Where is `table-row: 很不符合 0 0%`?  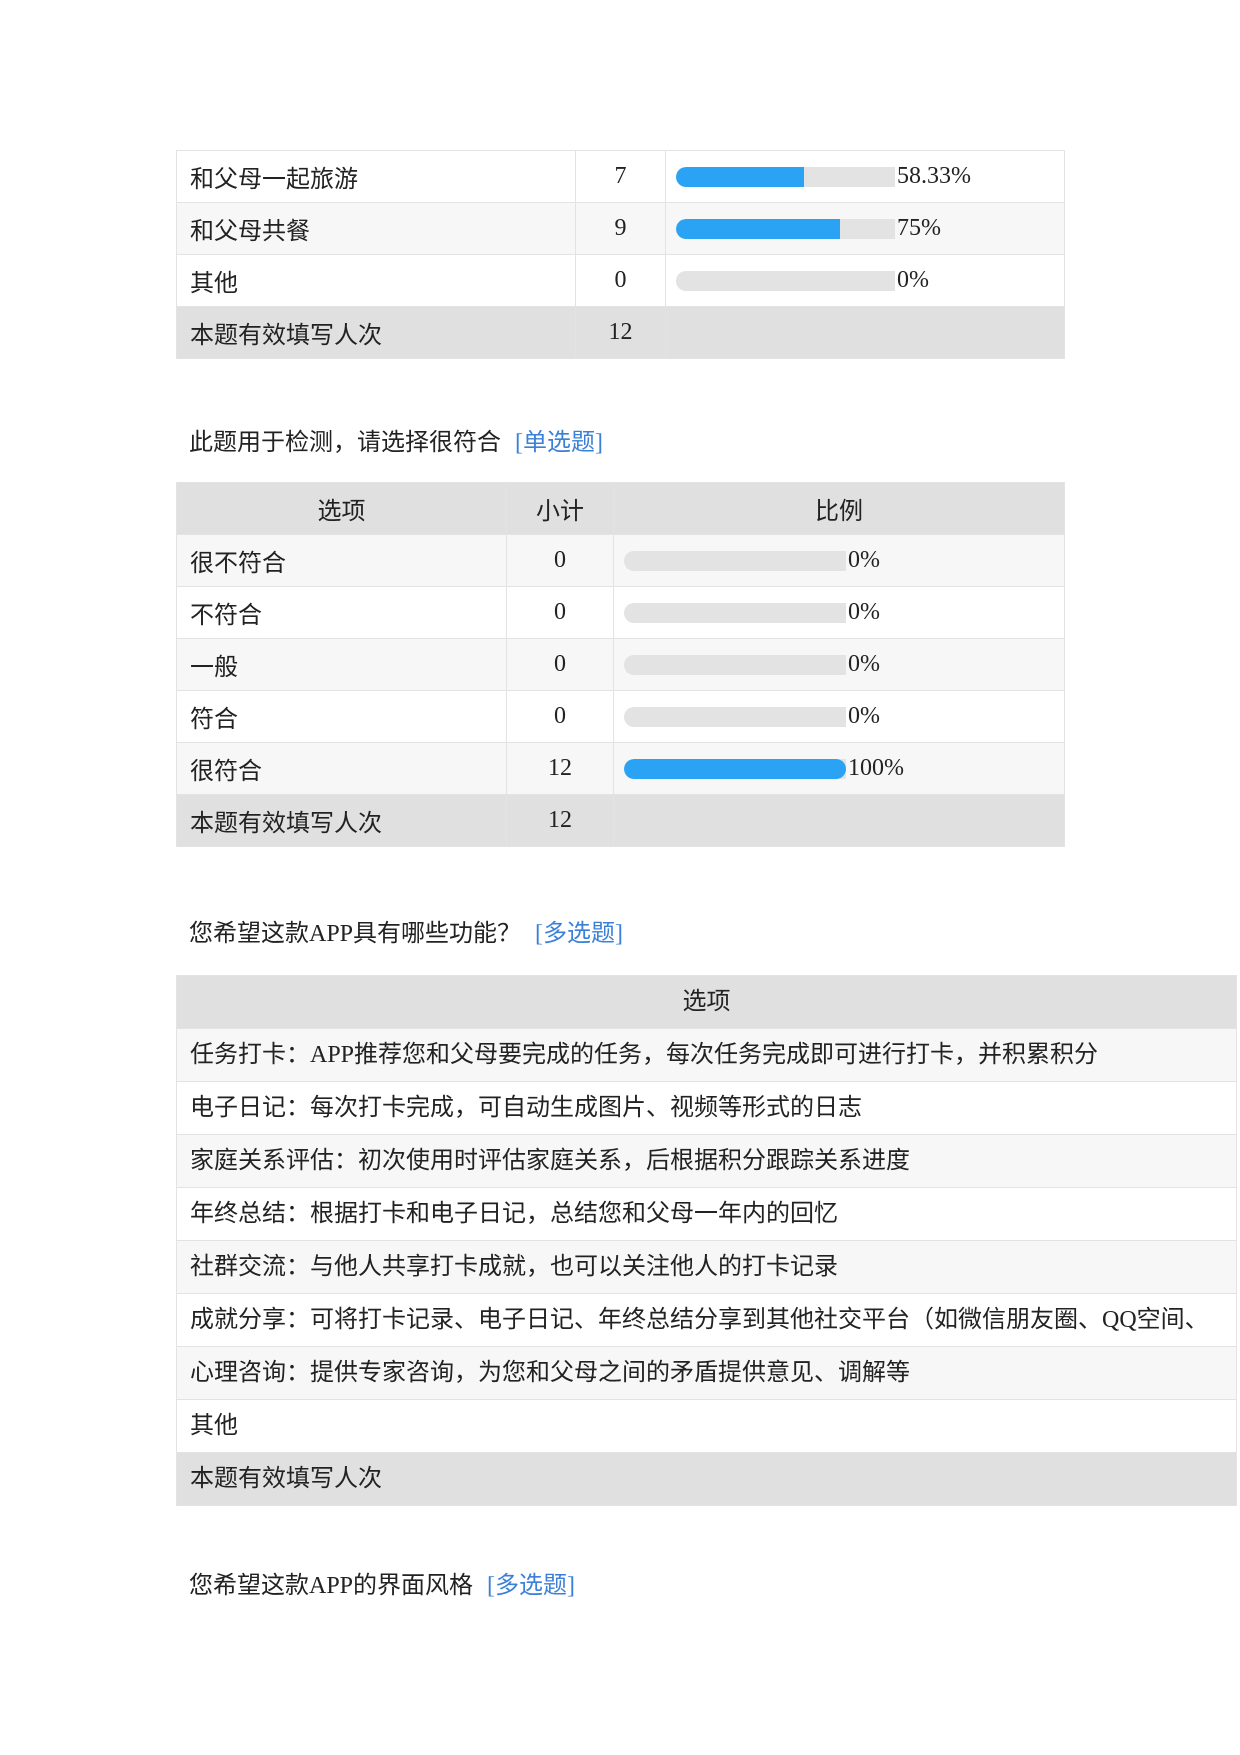 table-row: 很不符合 0 0% is located at coordinates (620, 560).